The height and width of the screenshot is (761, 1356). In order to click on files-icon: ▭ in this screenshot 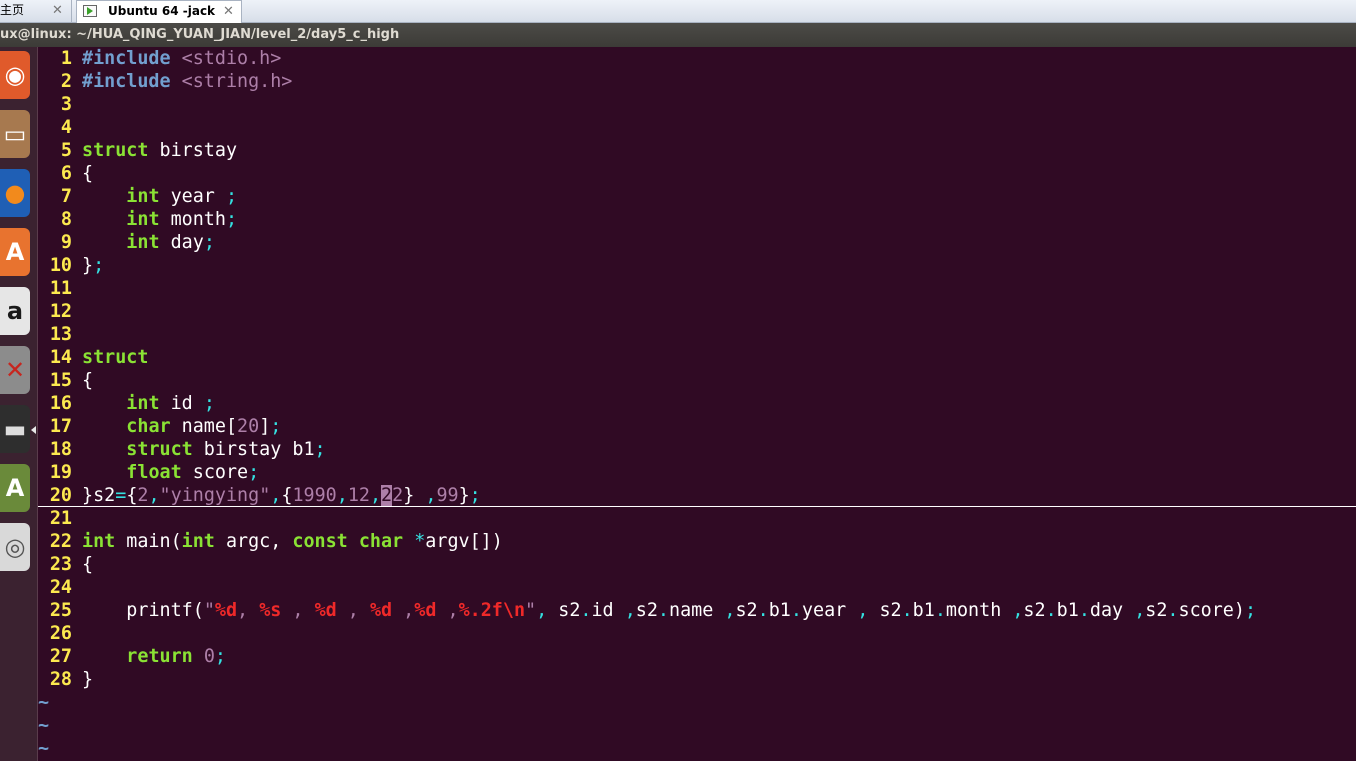, I will do `click(15, 134)`.